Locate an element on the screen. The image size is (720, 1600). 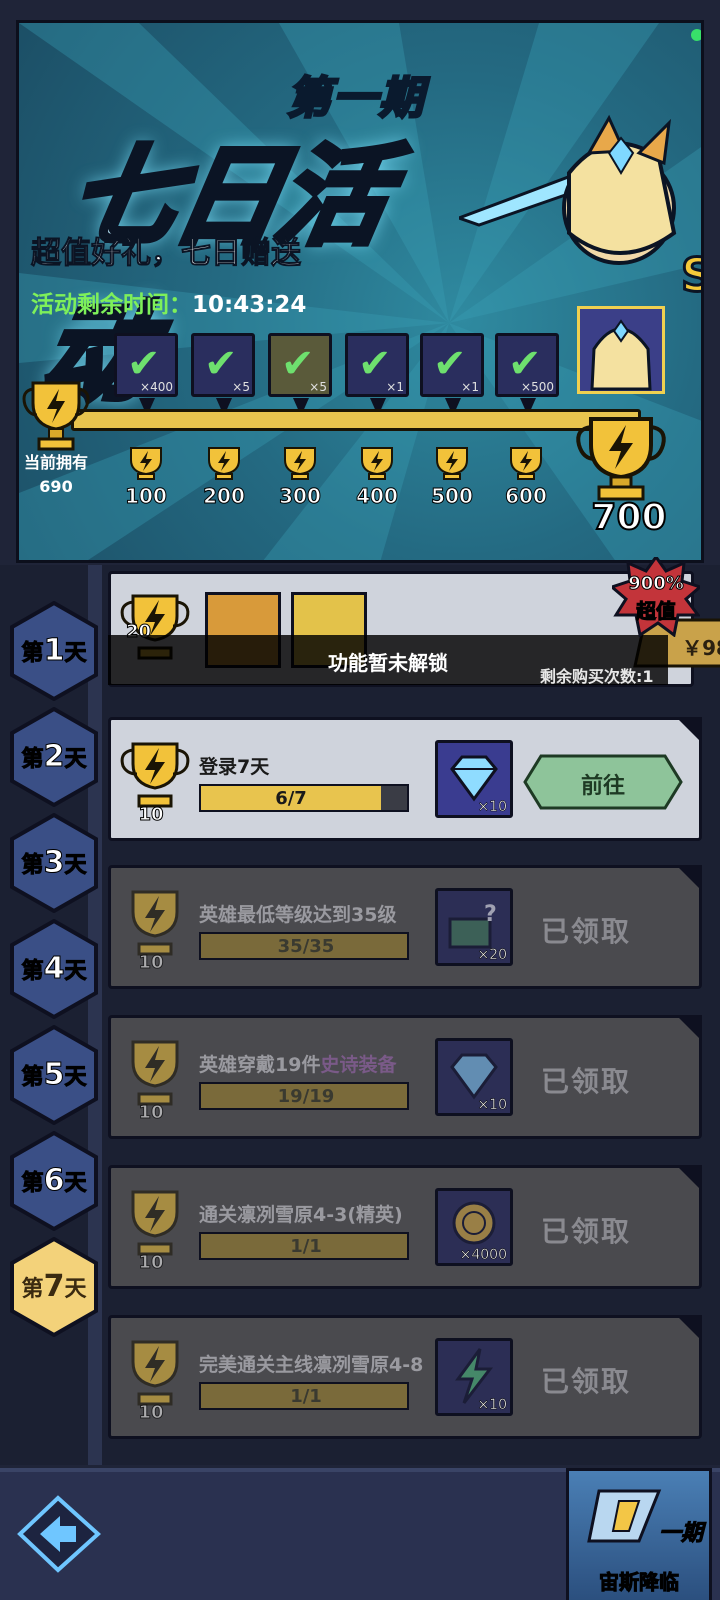
day-label: 第2天 is located at coordinates (54, 757).